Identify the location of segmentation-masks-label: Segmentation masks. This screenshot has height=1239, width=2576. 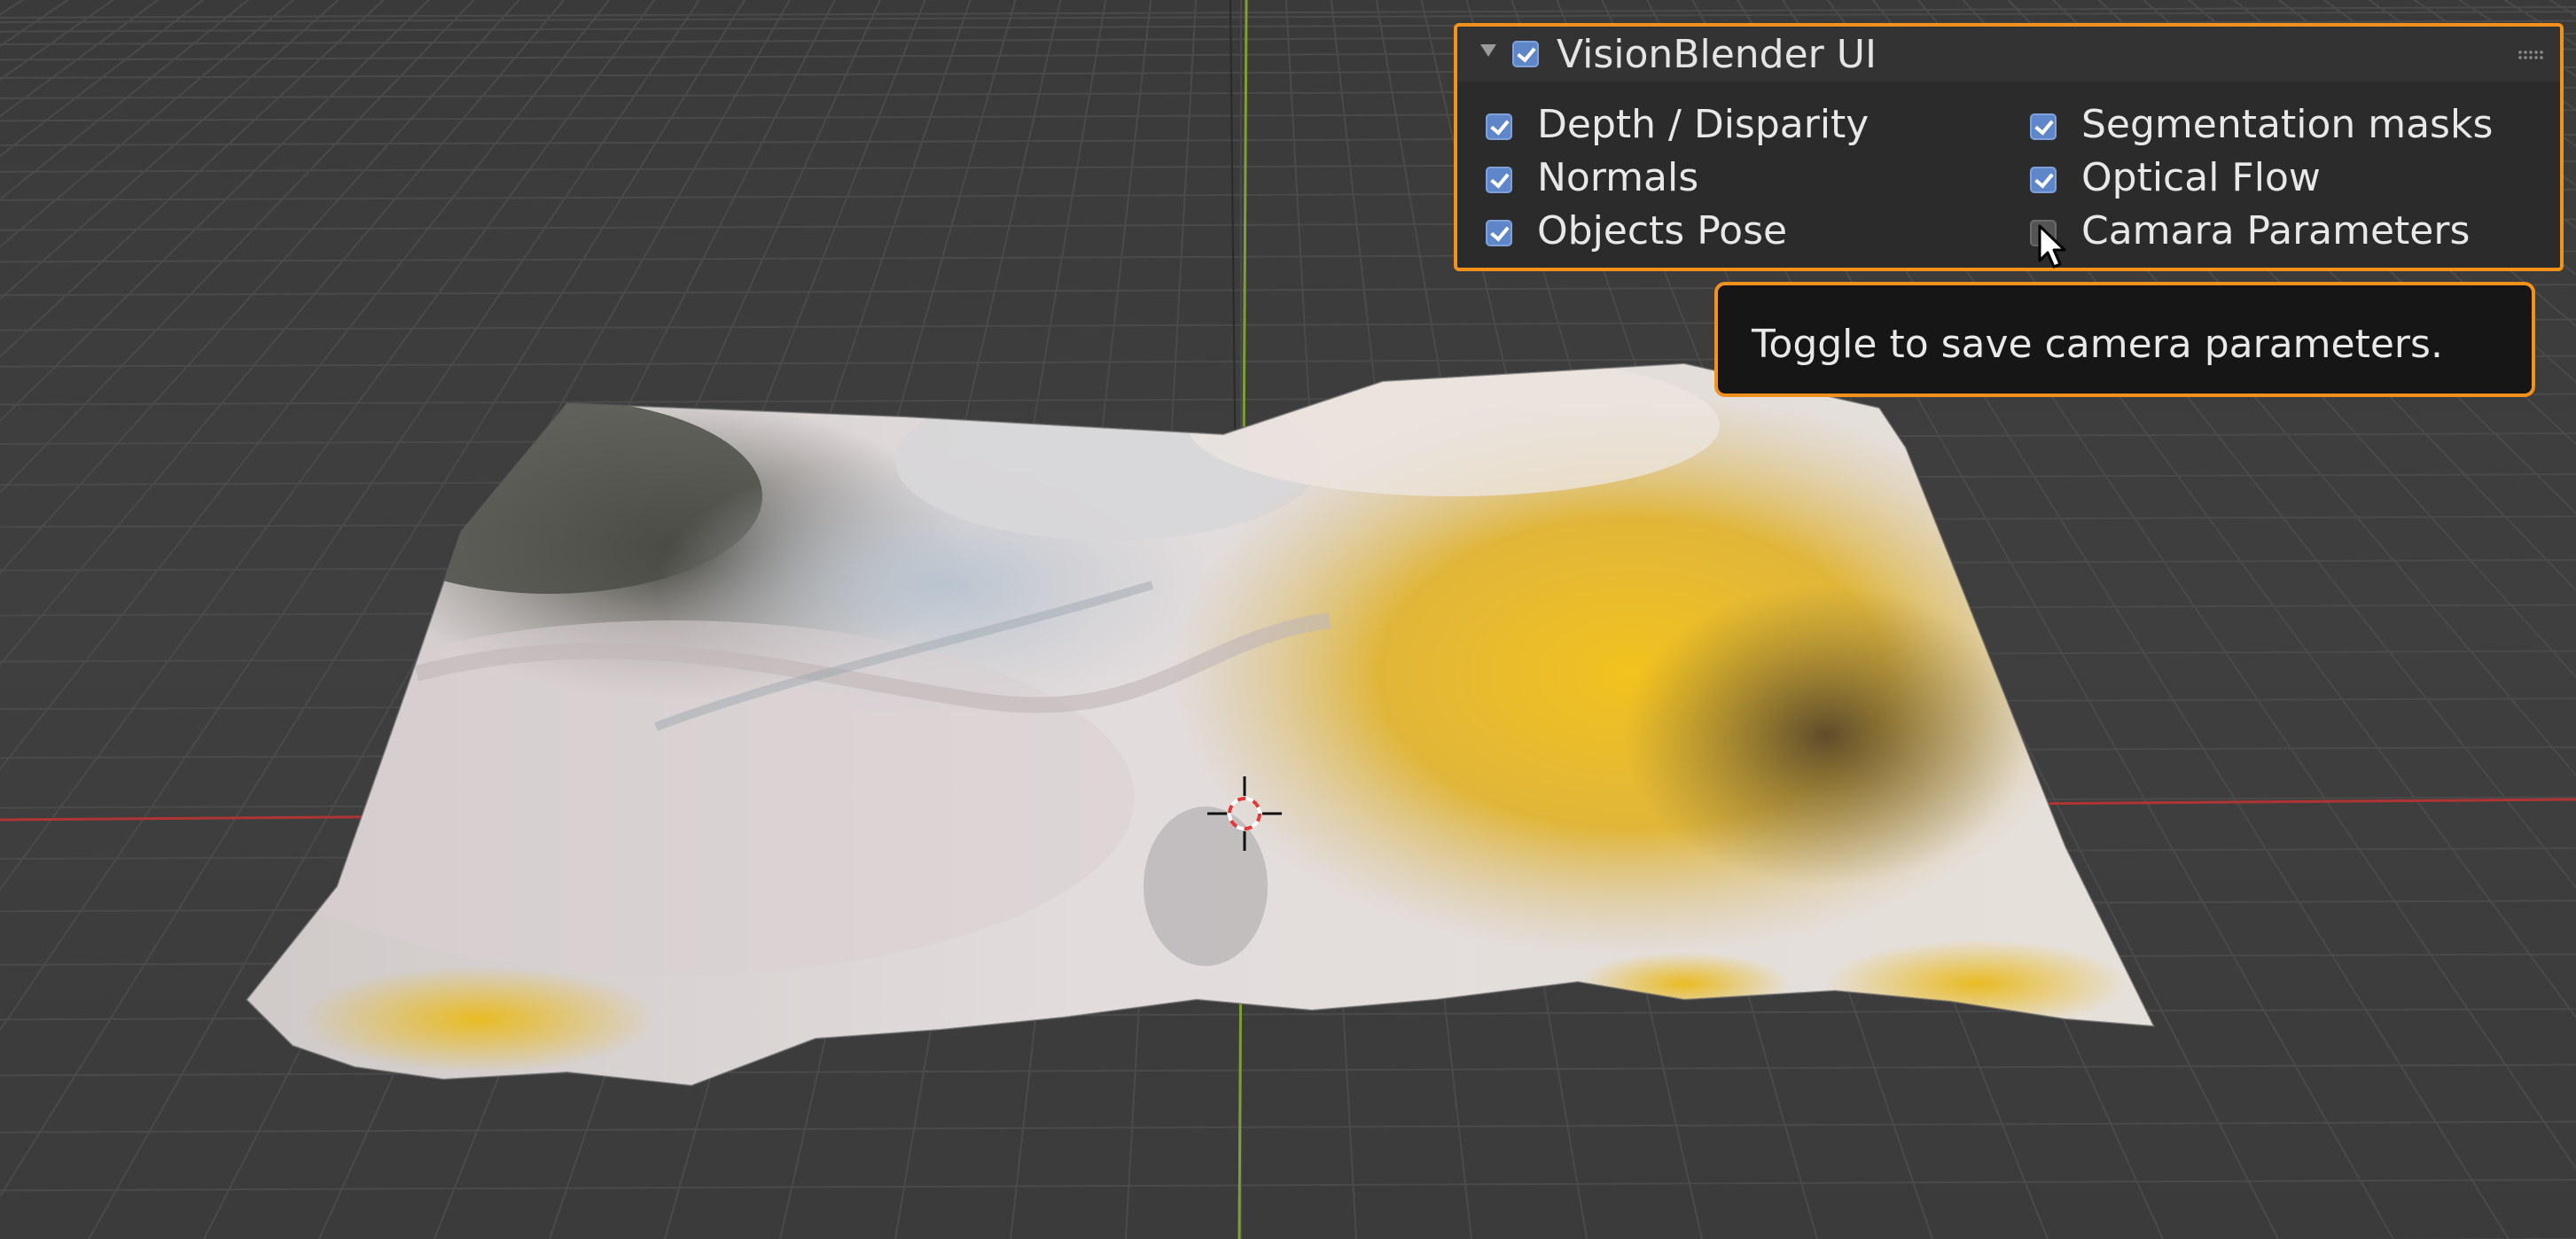
(2287, 125).